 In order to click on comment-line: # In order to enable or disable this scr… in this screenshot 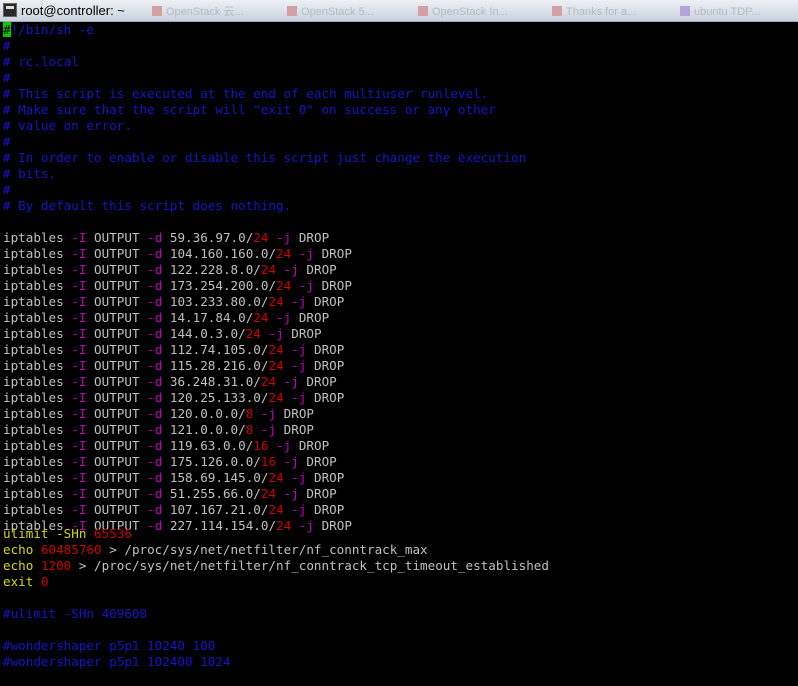, I will do `click(265, 157)`.